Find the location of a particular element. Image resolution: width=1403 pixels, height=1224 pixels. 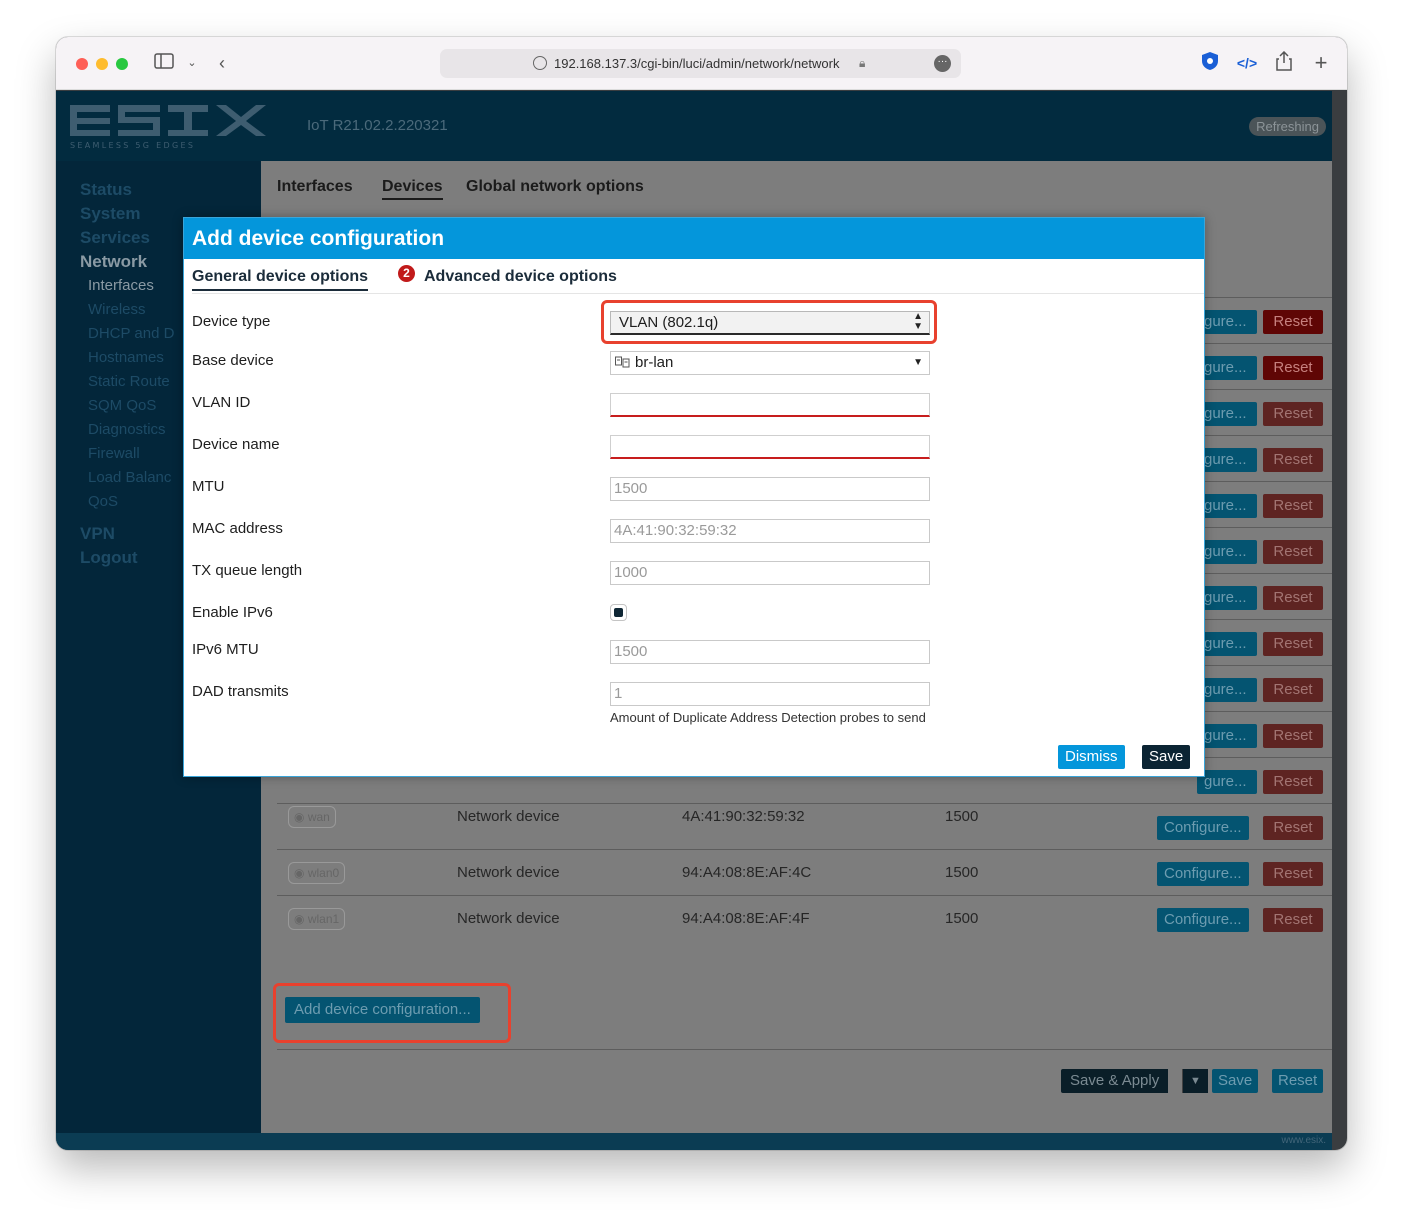

save-and-apply-button: Save & Apply is located at coordinates (1115, 1081).